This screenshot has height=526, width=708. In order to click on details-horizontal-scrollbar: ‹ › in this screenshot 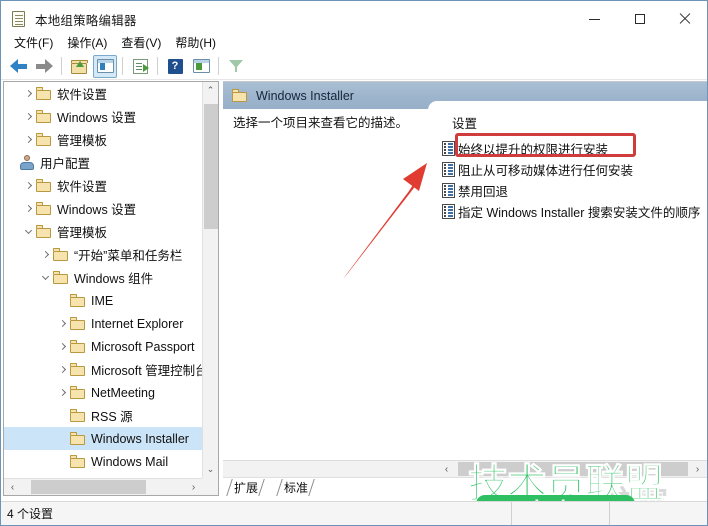, I will do `click(465, 468)`.